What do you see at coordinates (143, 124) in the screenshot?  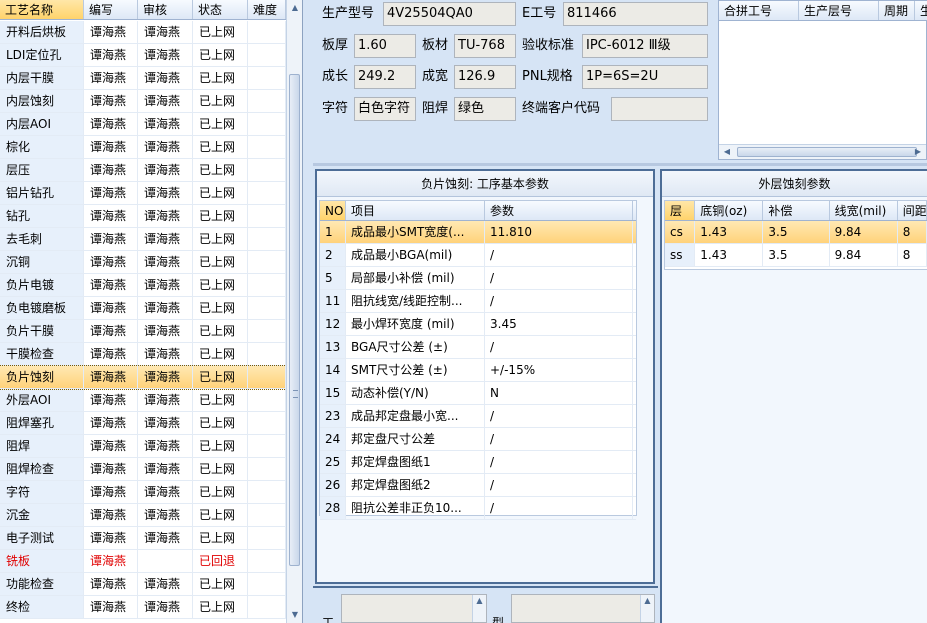 I see `table-row: 内层AOI 谭海燕 谭海燕 已上网` at bounding box center [143, 124].